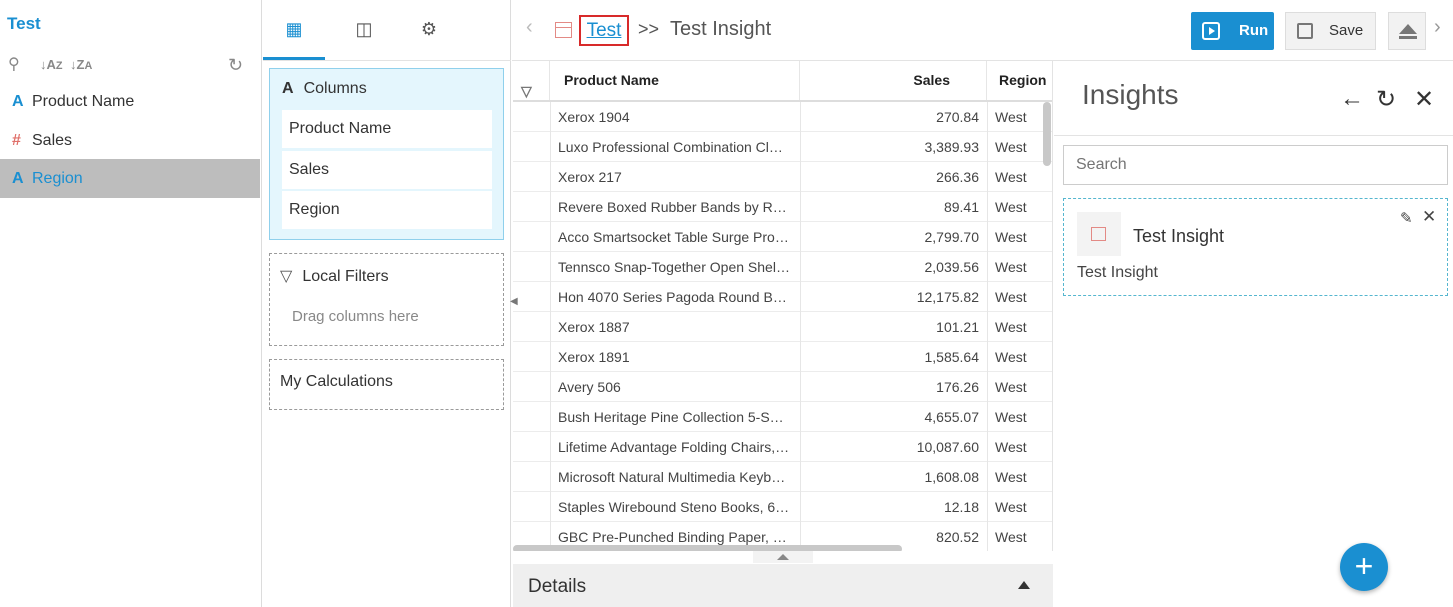  I want to click on field-item-sales: # Sales, so click(130, 140).